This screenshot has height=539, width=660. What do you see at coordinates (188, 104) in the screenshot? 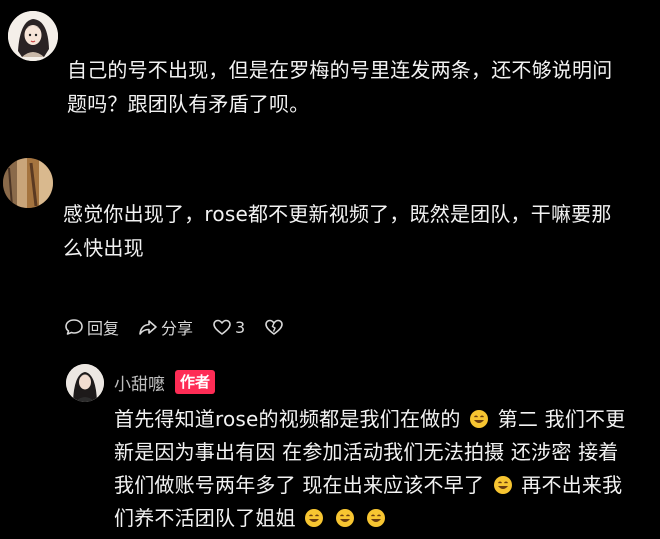
I see `comment-text-line: 题吗？跟团队有矛盾了呗。` at bounding box center [188, 104].